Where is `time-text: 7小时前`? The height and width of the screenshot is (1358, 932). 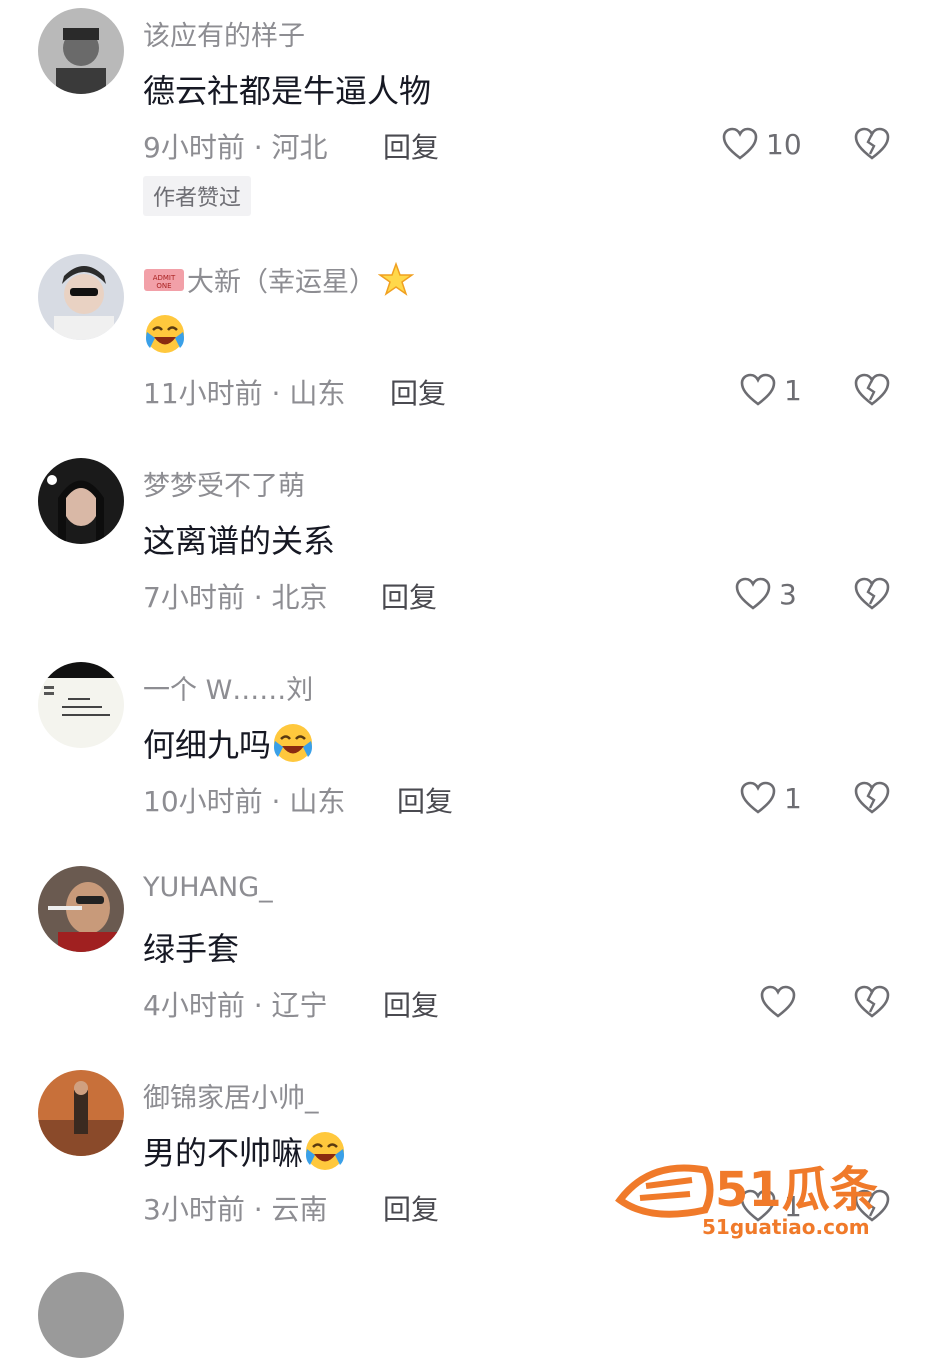 time-text: 7小时前 is located at coordinates (194, 597).